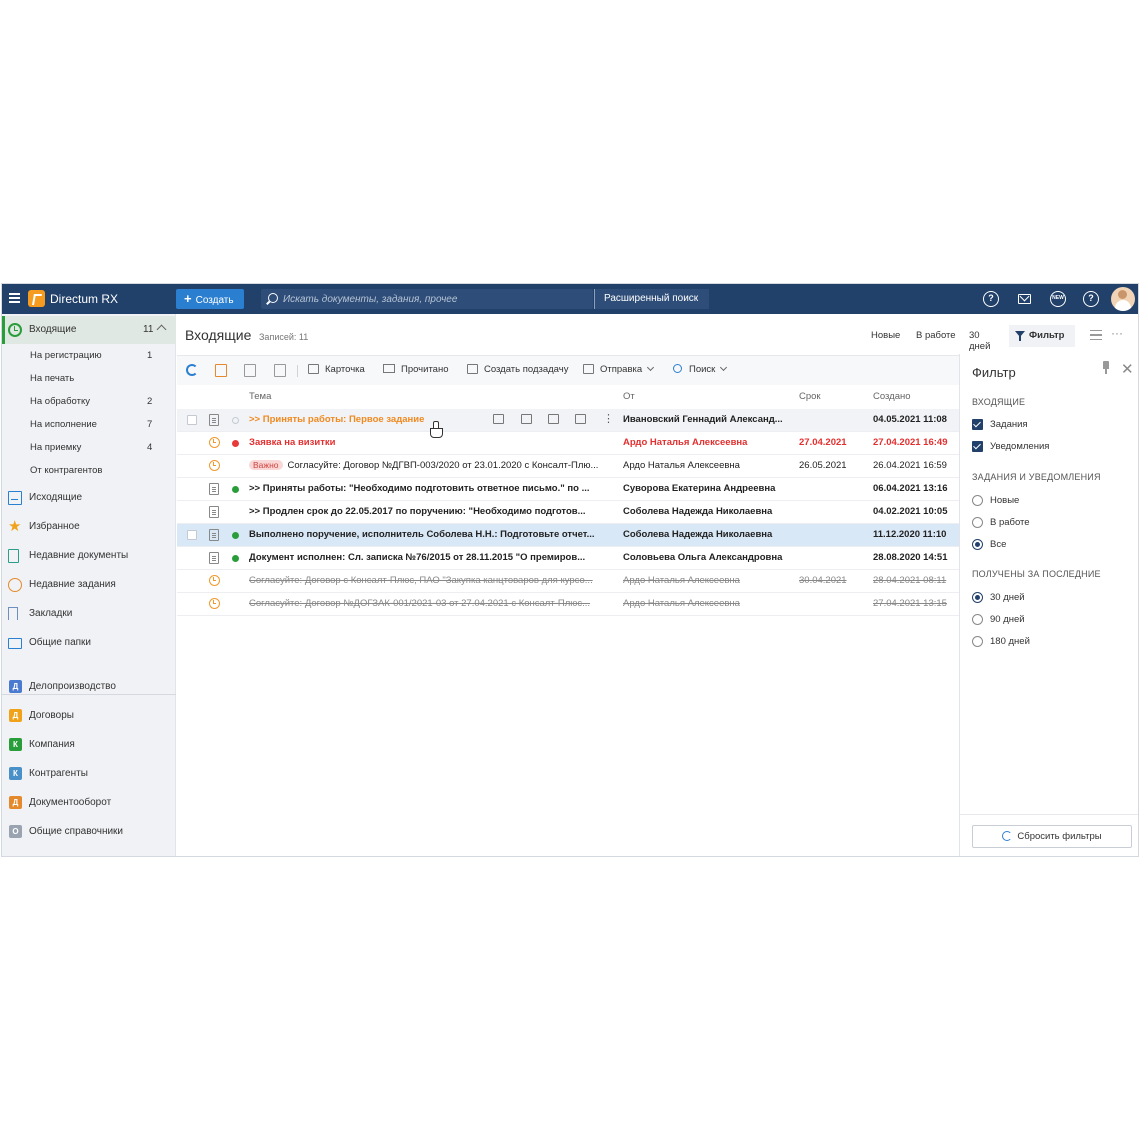 This screenshot has height=1140, width=1140. Describe the element at coordinates (89, 498) in the screenshot. I see `sidebar-item-outbox: Исходящие` at that location.